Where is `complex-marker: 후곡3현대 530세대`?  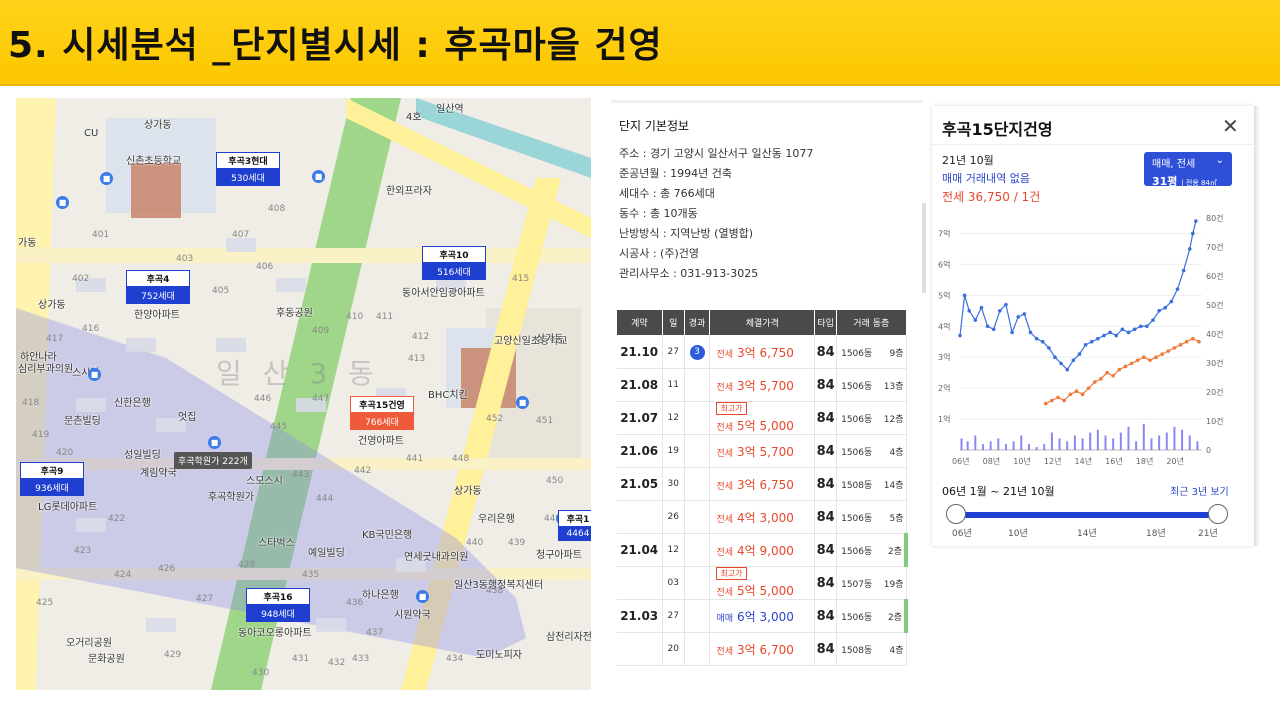
complex-marker: 후곡3현대 530세대 is located at coordinates (248, 169).